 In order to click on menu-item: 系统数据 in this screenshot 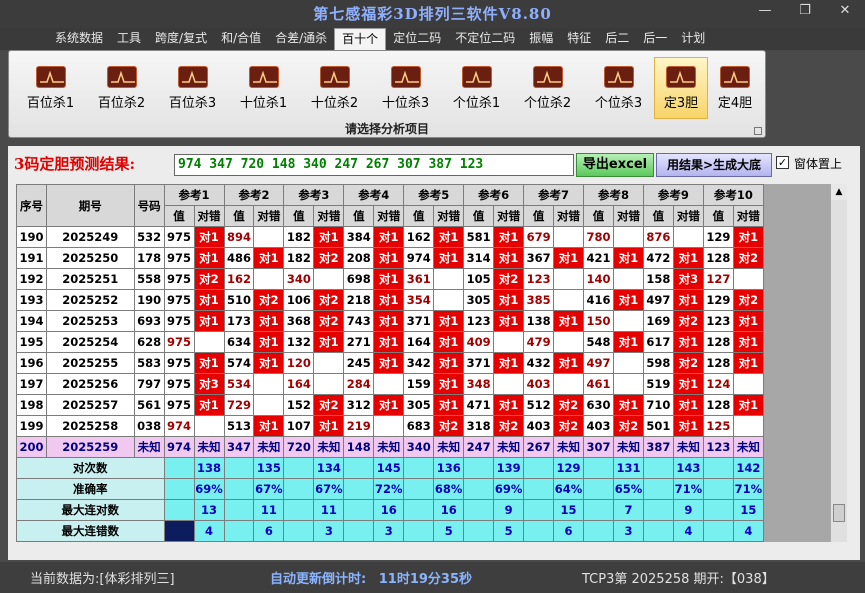, I will do `click(79, 39)`.